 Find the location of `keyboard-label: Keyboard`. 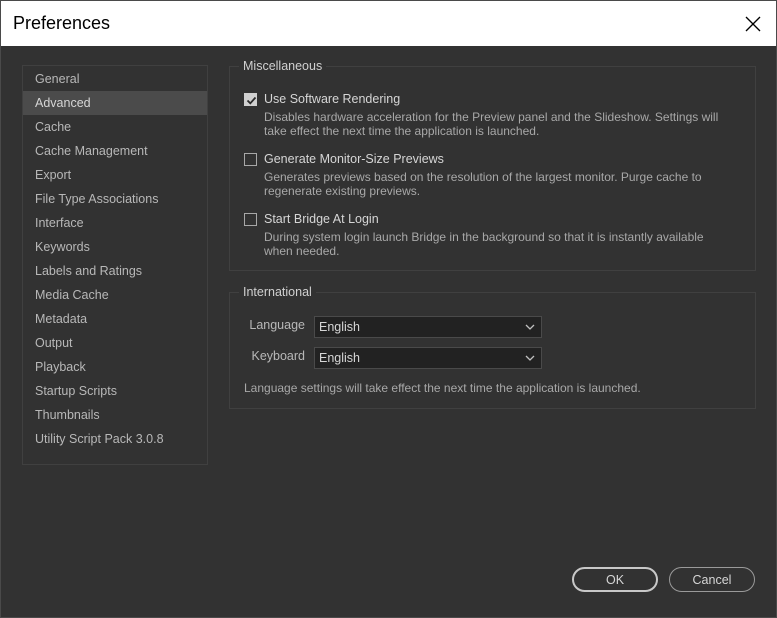

keyboard-label: Keyboard is located at coordinates (278, 356).